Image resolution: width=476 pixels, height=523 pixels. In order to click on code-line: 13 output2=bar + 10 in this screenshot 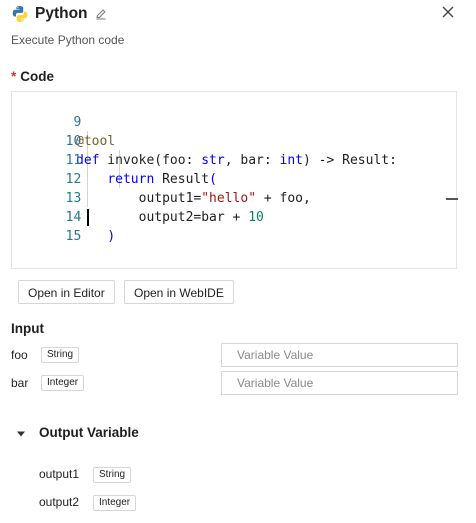, I will do `click(138, 197)`.